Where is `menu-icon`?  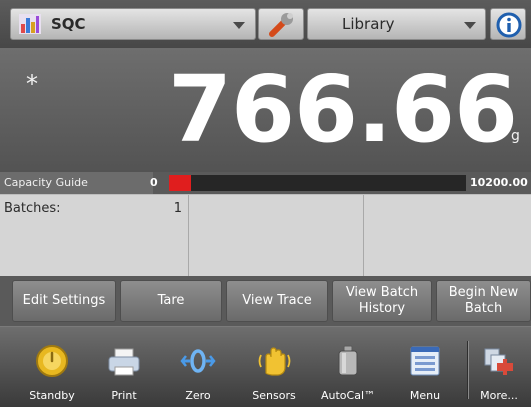 menu-icon is located at coordinates (425, 361).